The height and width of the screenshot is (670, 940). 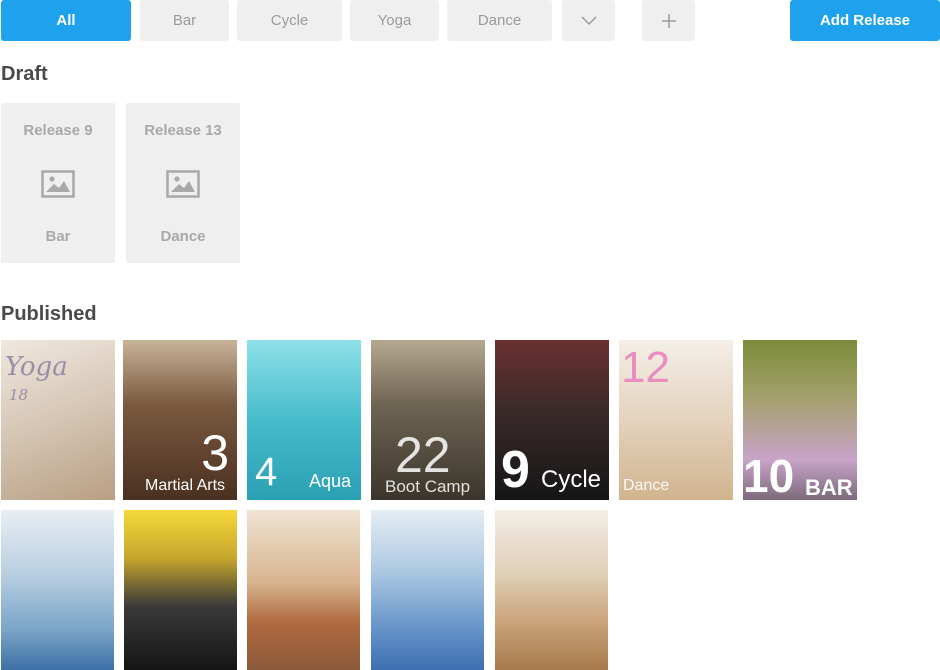 I want to click on add-release-button: Add Release, so click(x=865, y=20).